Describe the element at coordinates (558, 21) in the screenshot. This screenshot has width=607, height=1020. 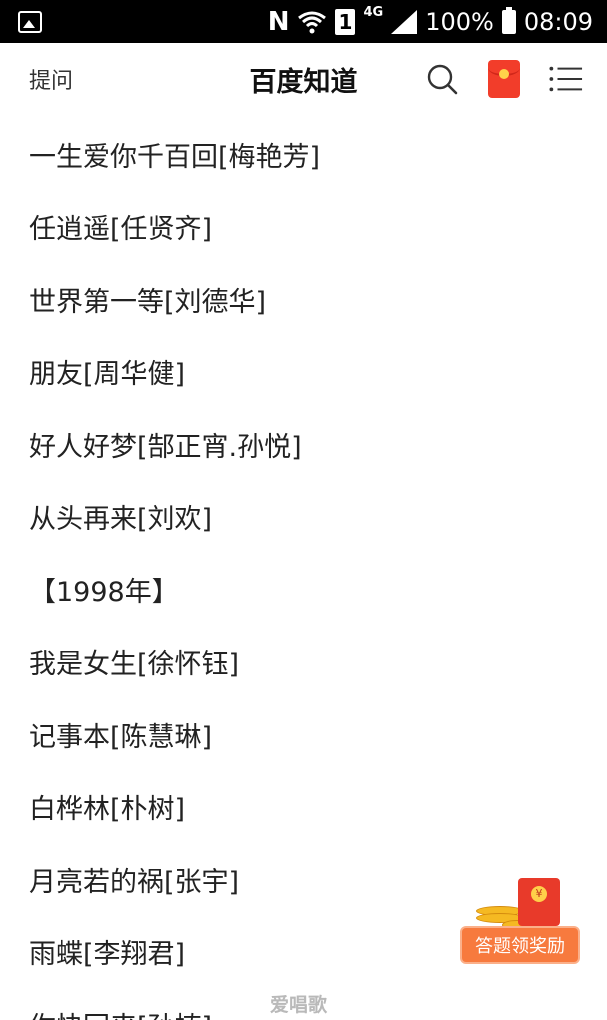
I see `status-time: 08:09` at that location.